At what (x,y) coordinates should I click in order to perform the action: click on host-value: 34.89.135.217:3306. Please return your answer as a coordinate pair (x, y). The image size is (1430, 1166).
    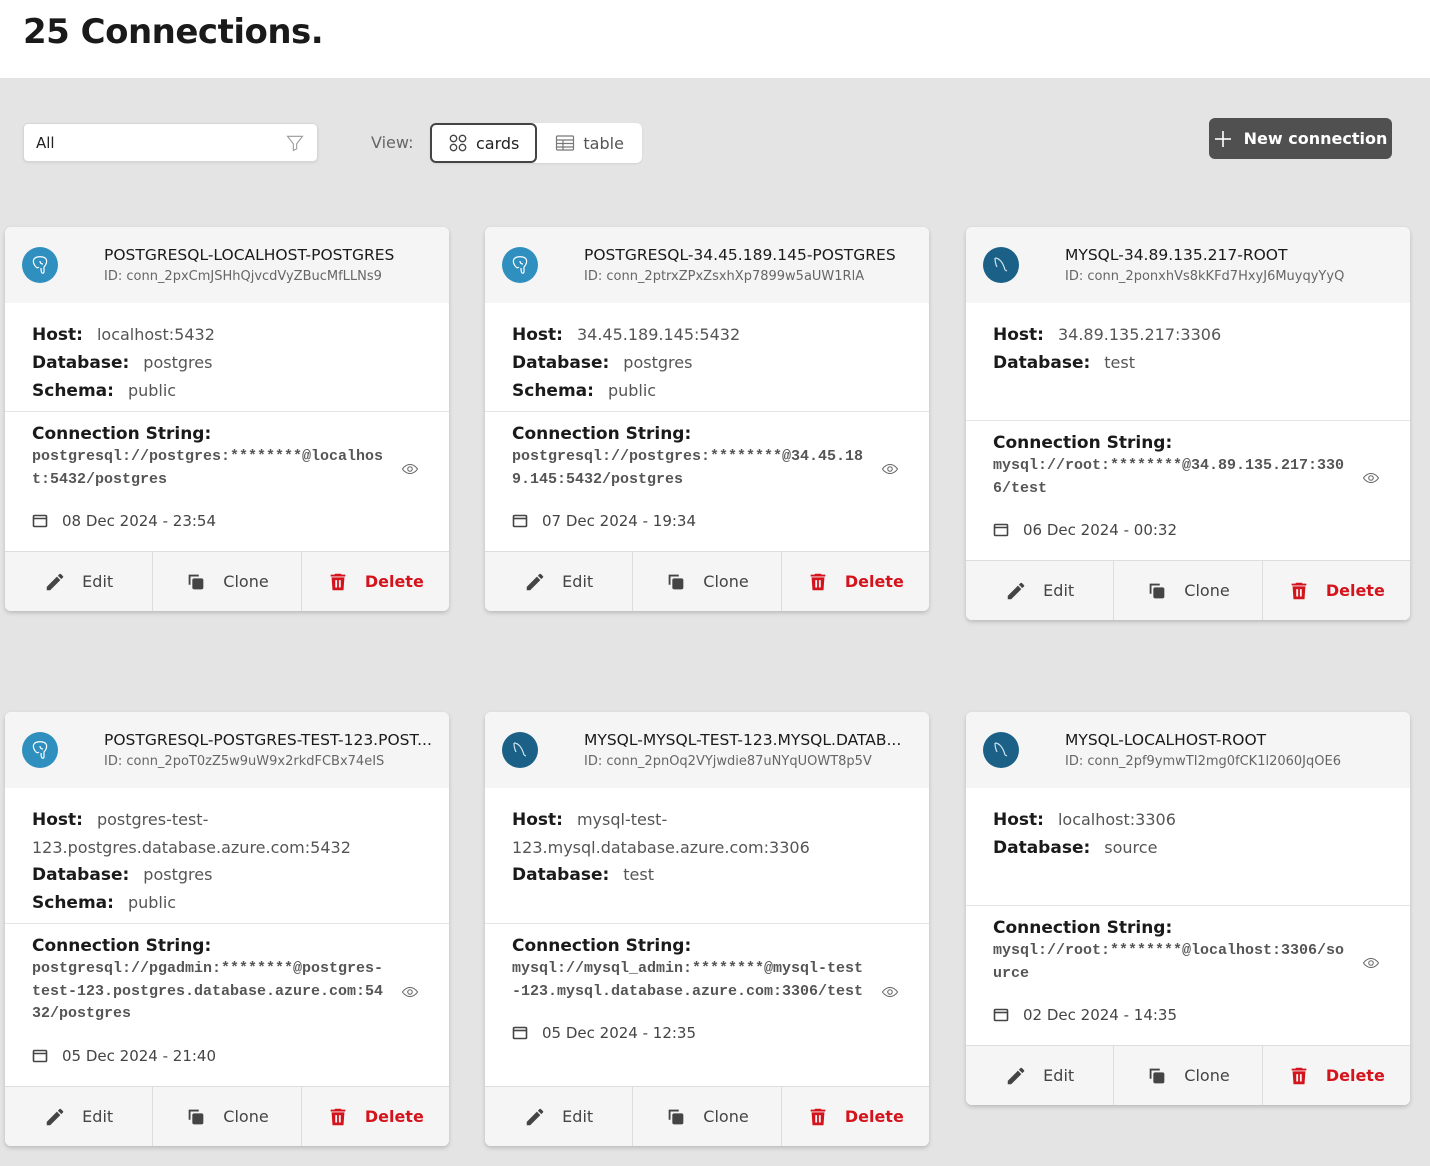
    Looking at the image, I should click on (1139, 334).